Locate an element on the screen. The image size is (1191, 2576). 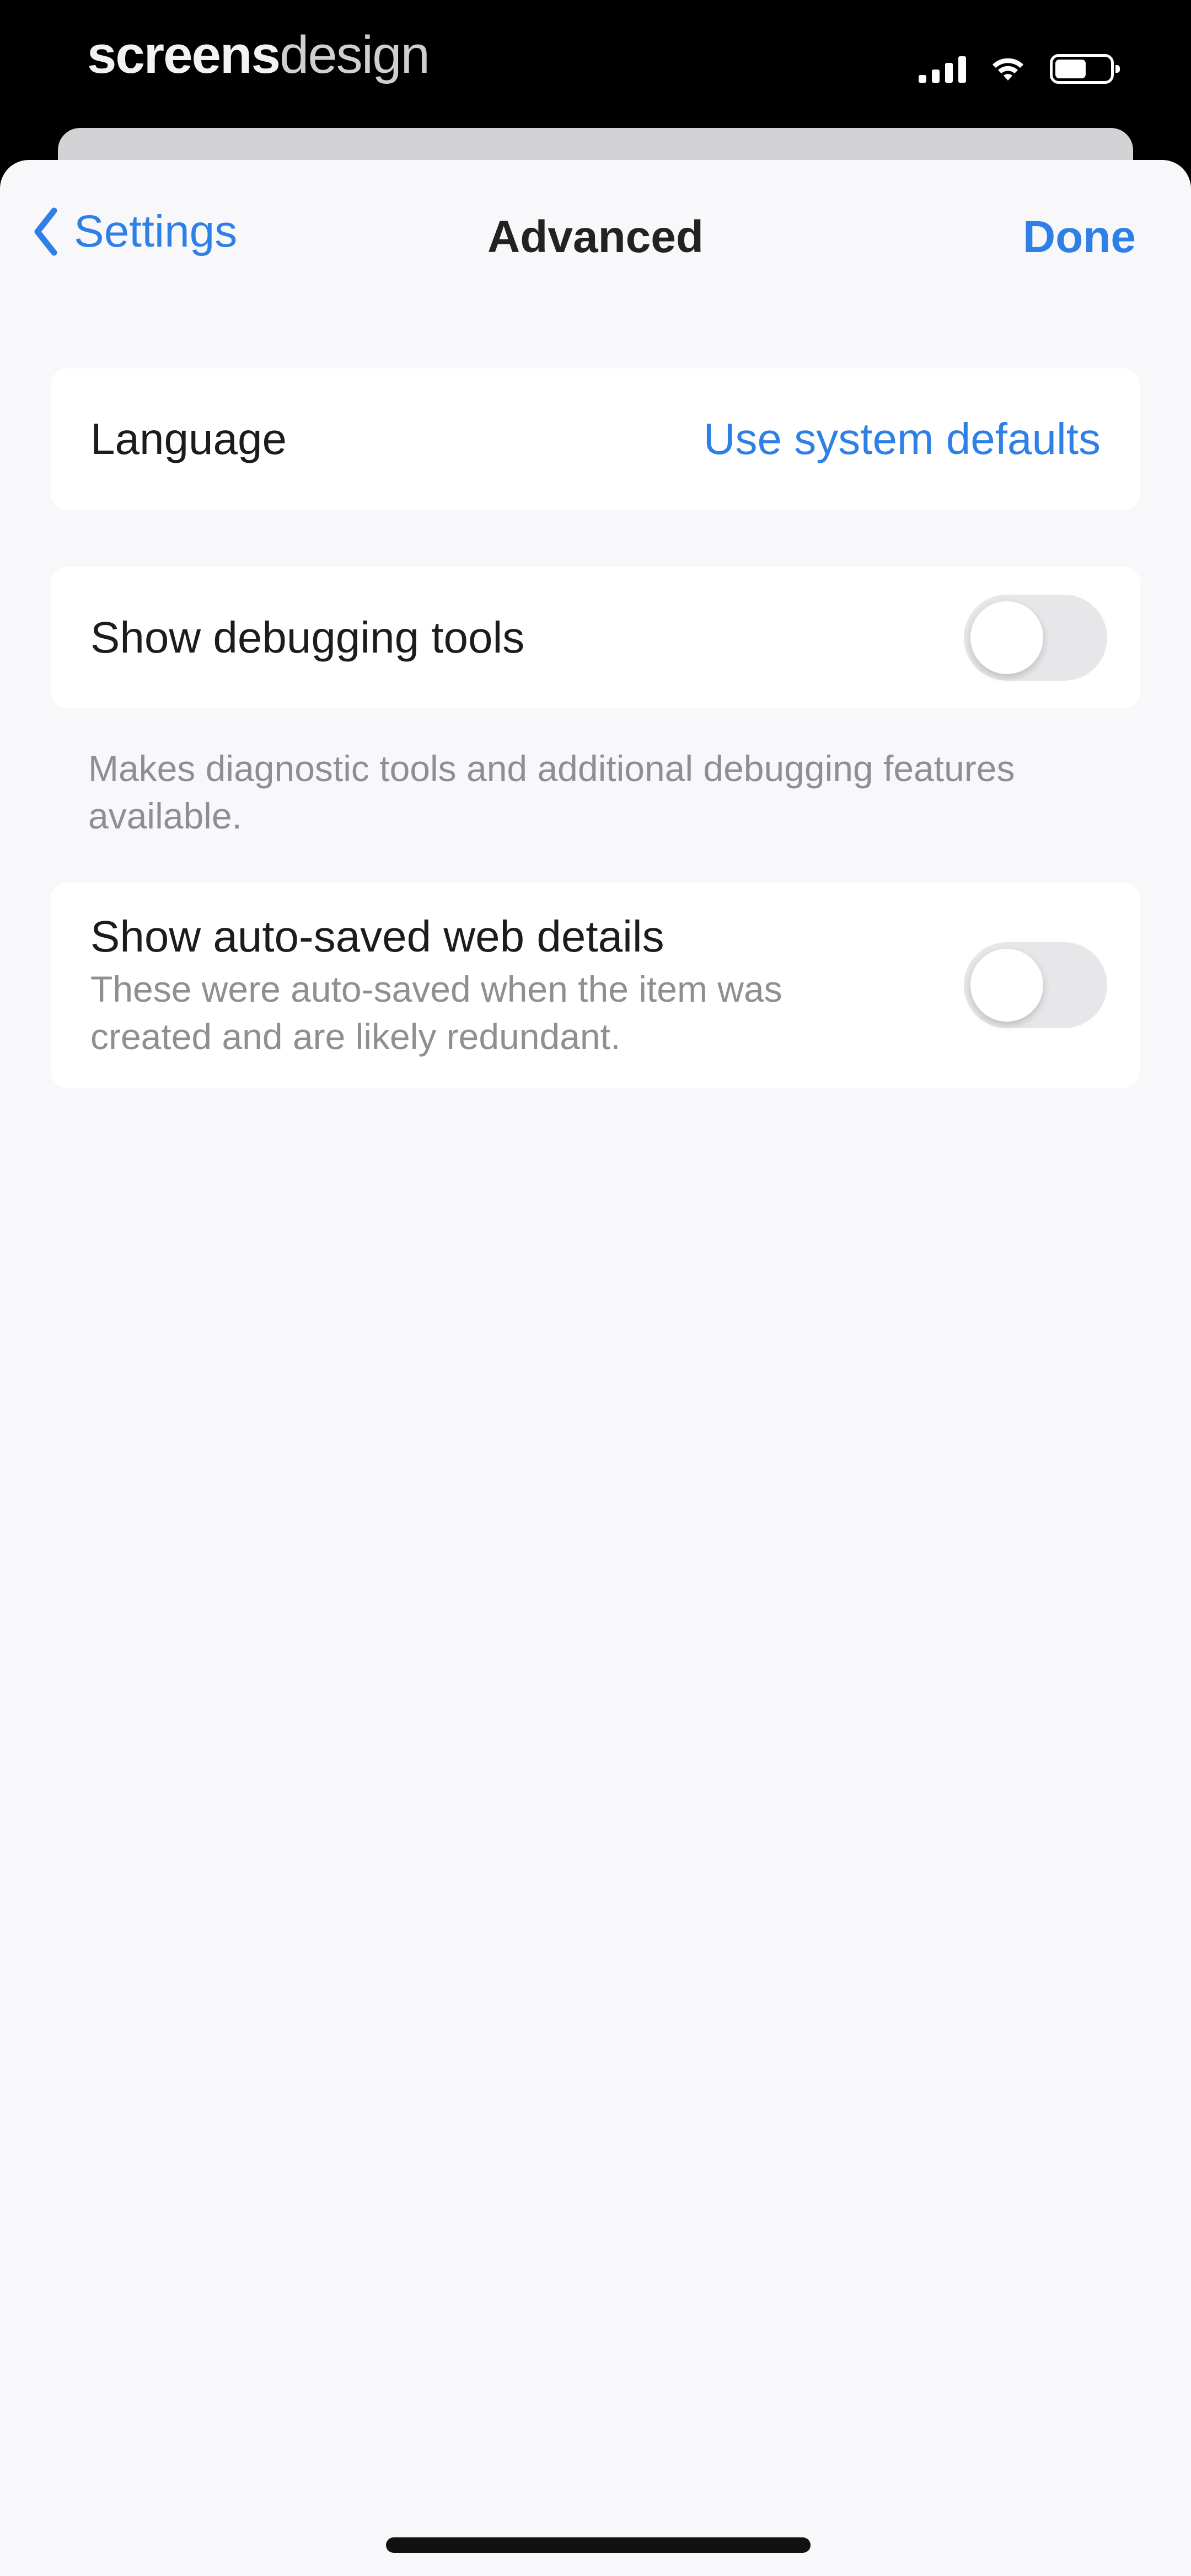
wifi-icon is located at coordinates (1008, 69).